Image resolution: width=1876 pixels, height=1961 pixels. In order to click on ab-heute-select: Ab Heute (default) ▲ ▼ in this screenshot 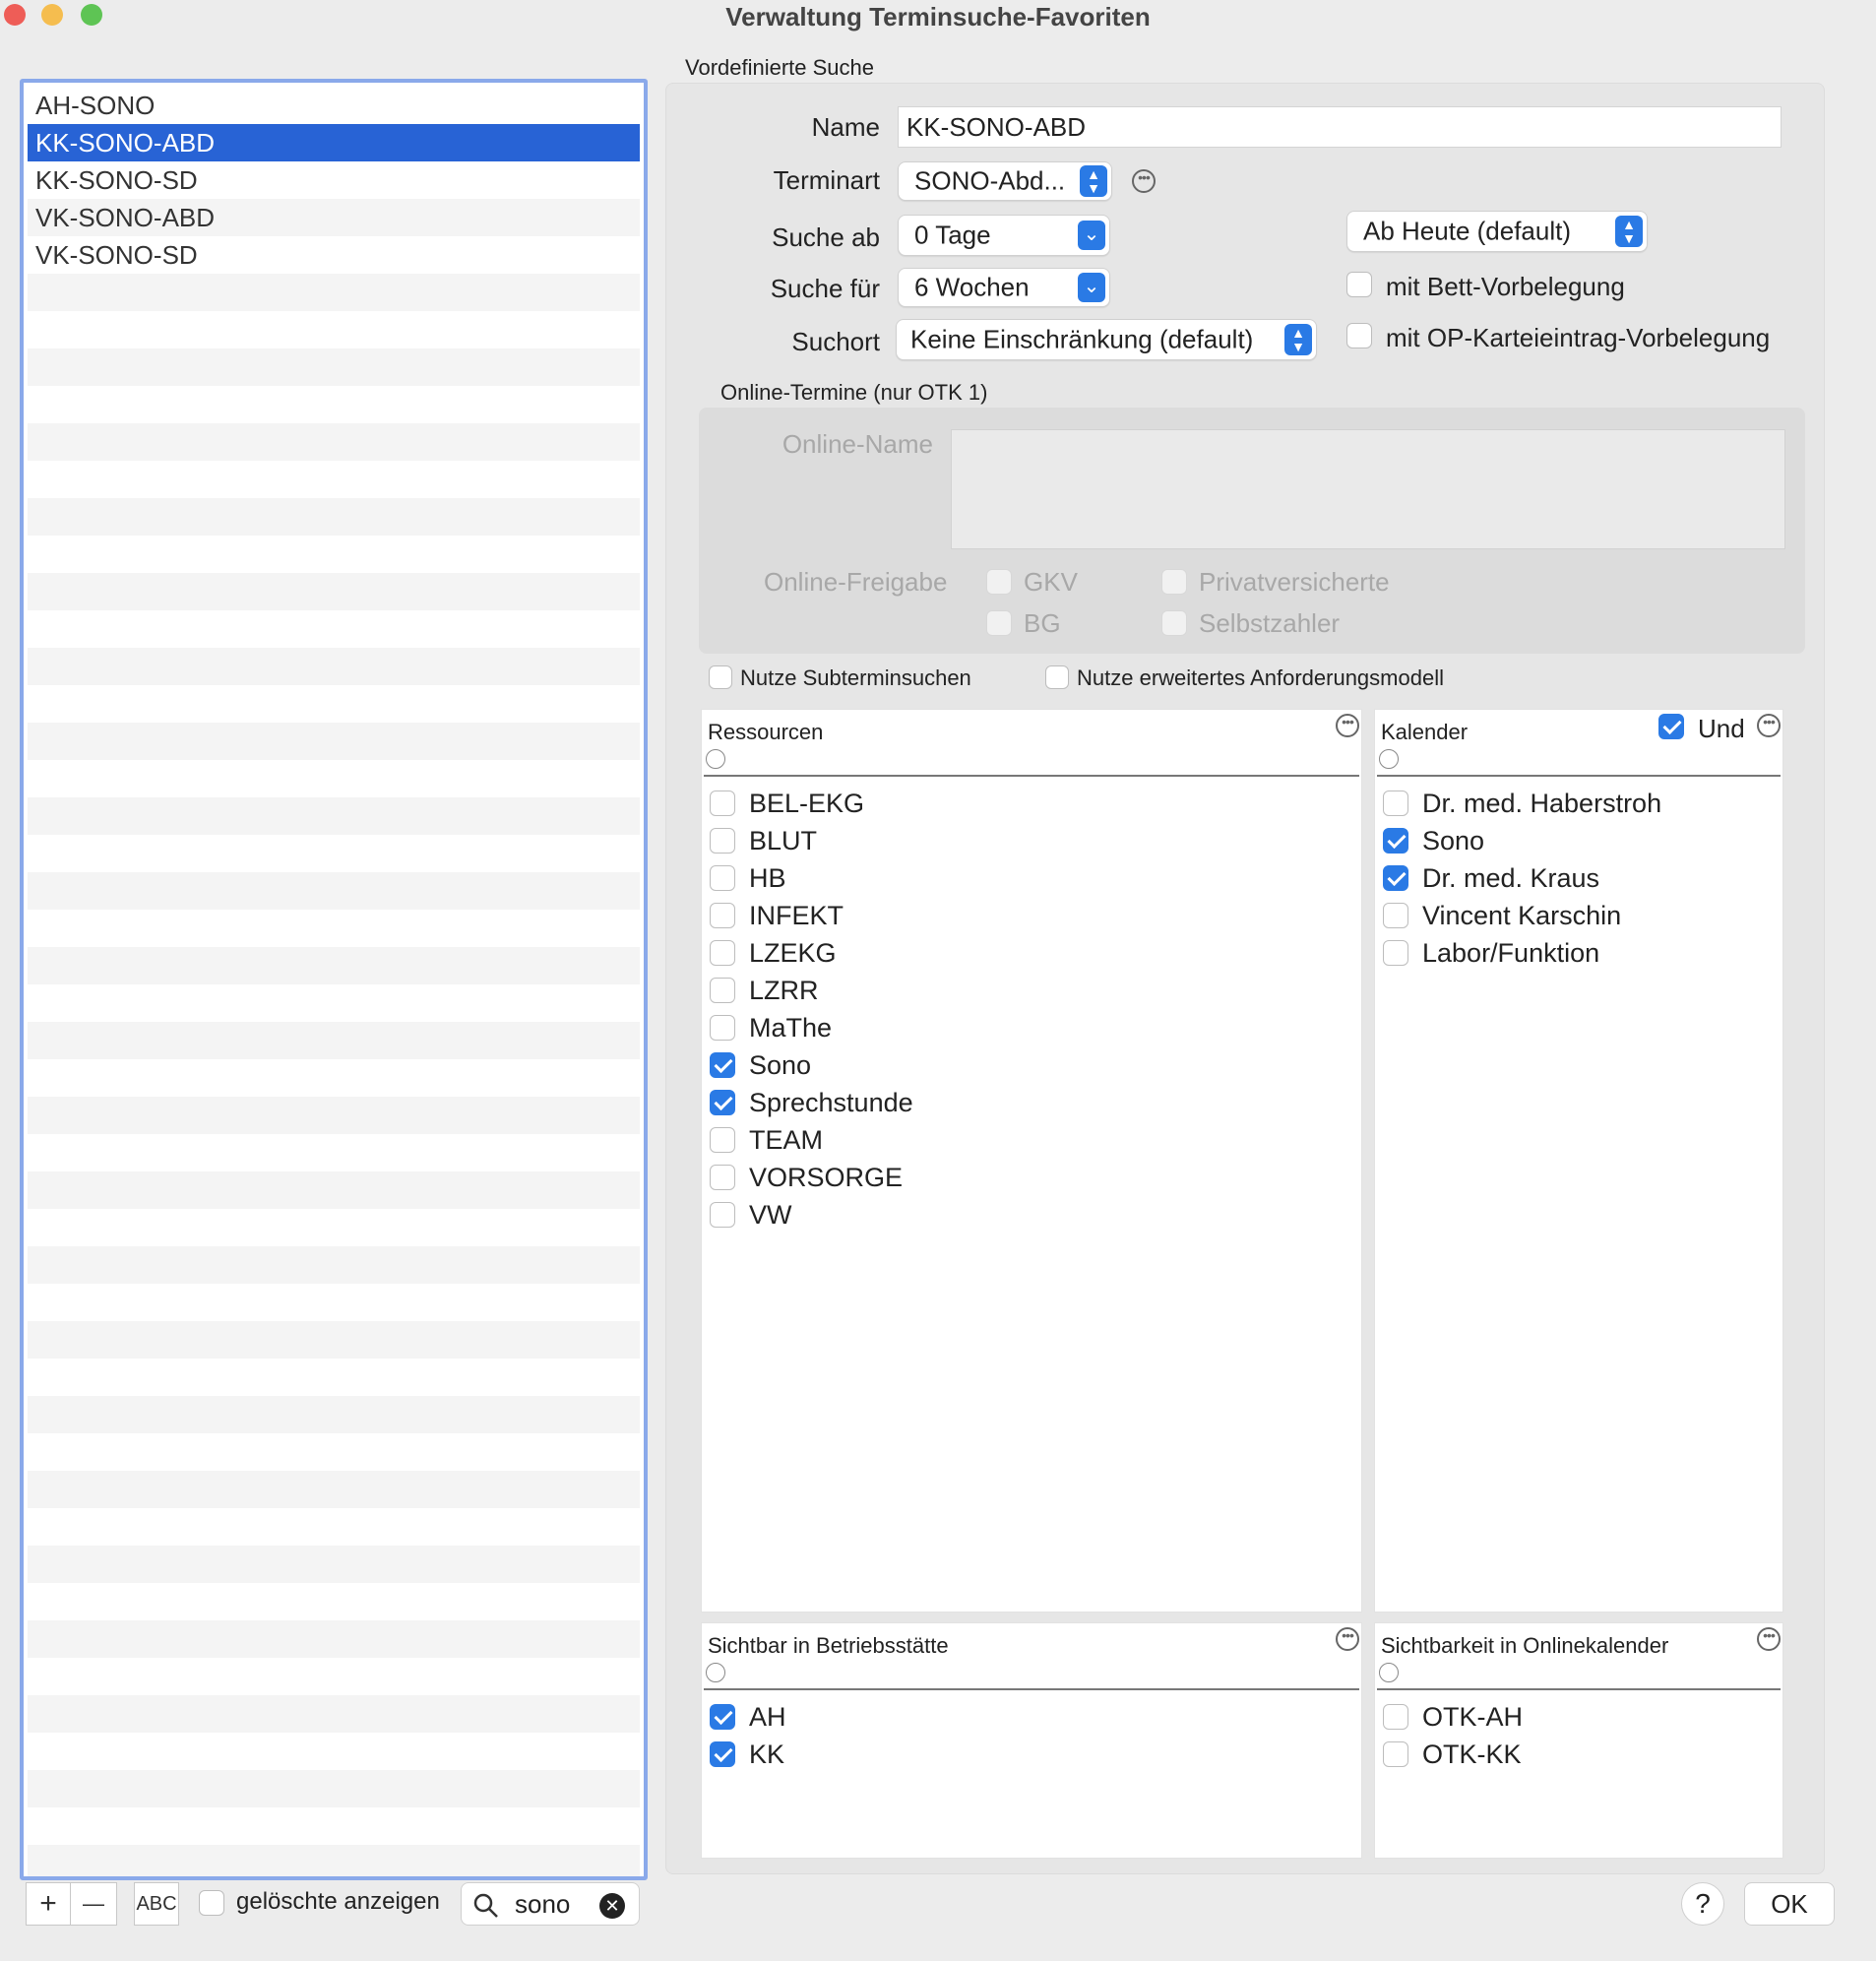, I will do `click(1497, 232)`.